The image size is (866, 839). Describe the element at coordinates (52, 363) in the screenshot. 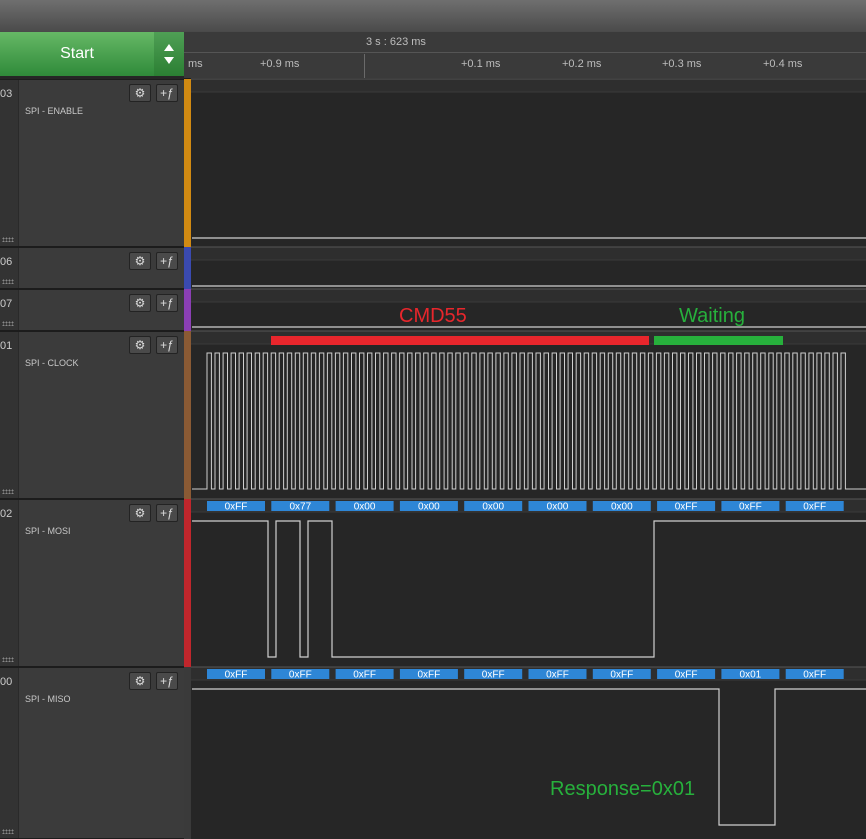

I see `channel-name: SPI - CLOCK` at that location.